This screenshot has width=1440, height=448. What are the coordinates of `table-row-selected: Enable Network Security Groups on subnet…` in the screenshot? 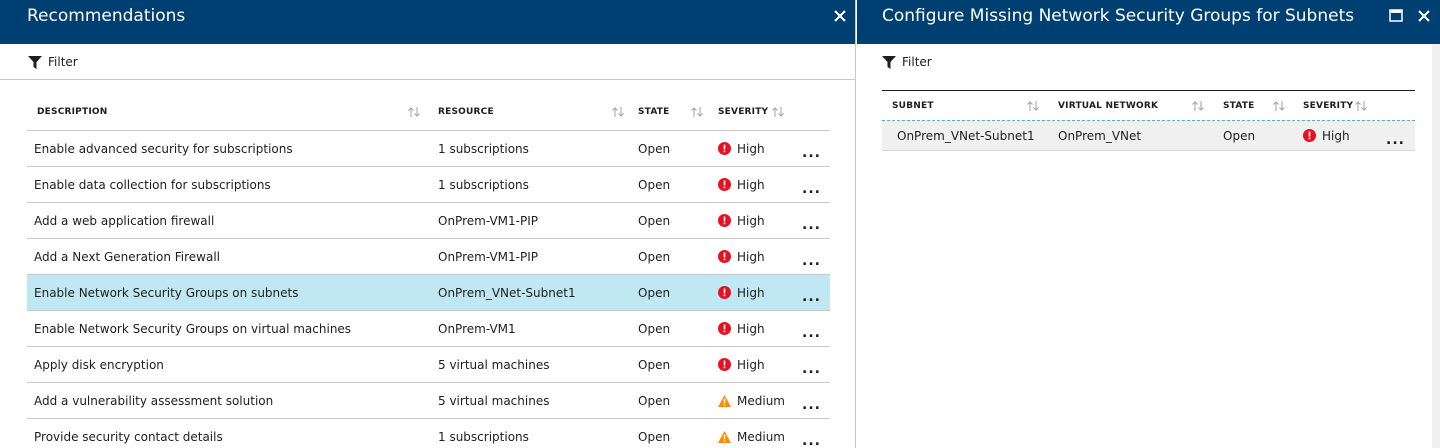 It's located at (428, 293).